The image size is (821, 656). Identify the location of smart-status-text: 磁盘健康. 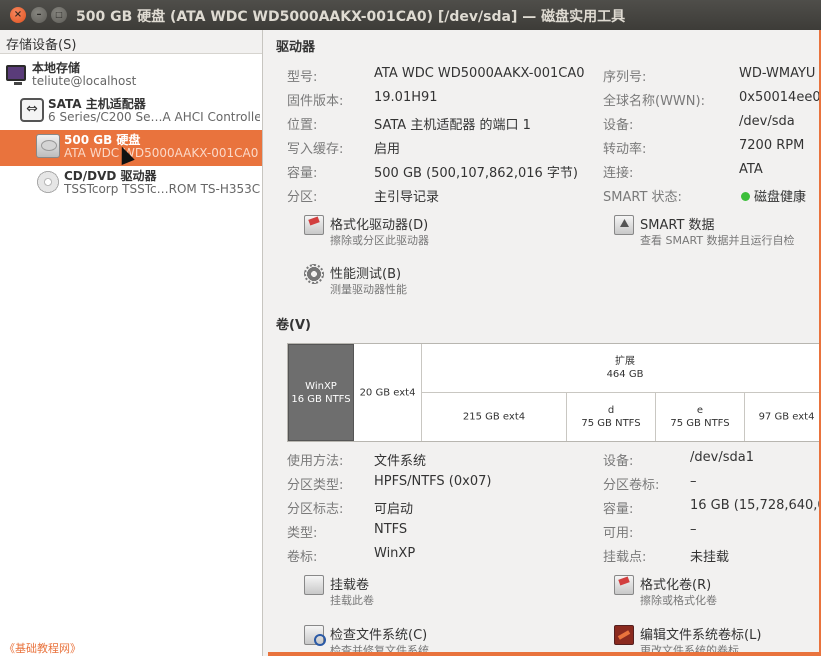
(780, 197).